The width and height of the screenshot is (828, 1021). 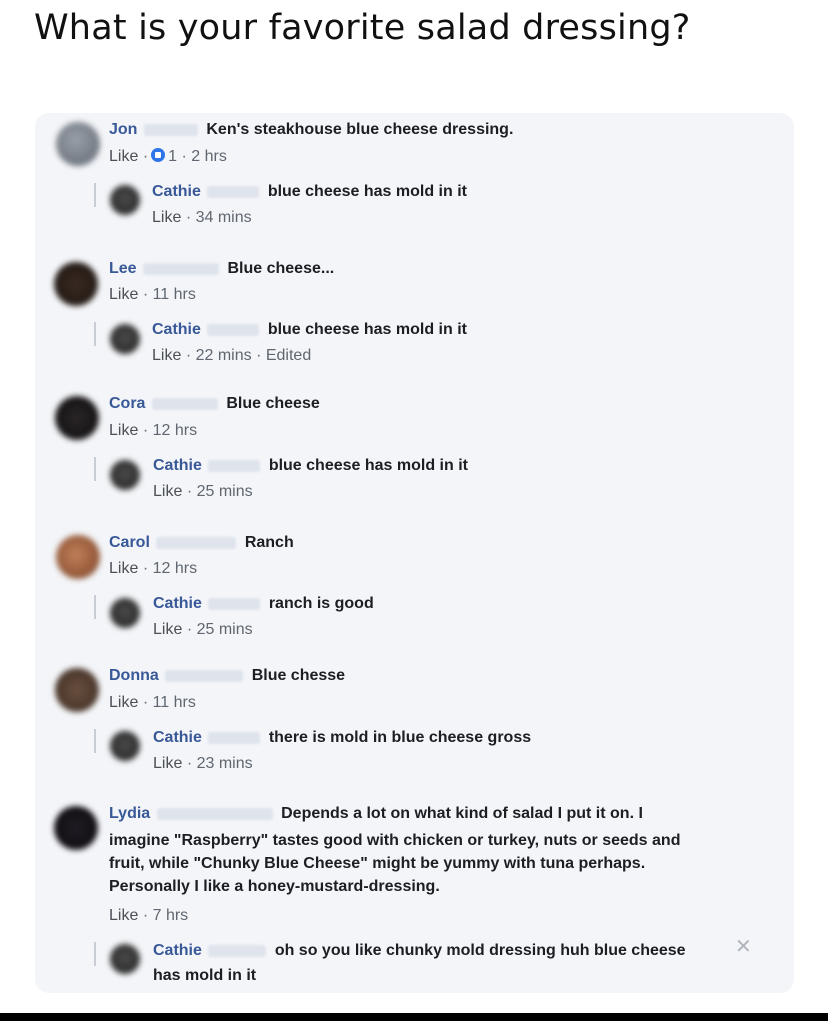 What do you see at coordinates (127, 403) in the screenshot?
I see `comment-author: Cora` at bounding box center [127, 403].